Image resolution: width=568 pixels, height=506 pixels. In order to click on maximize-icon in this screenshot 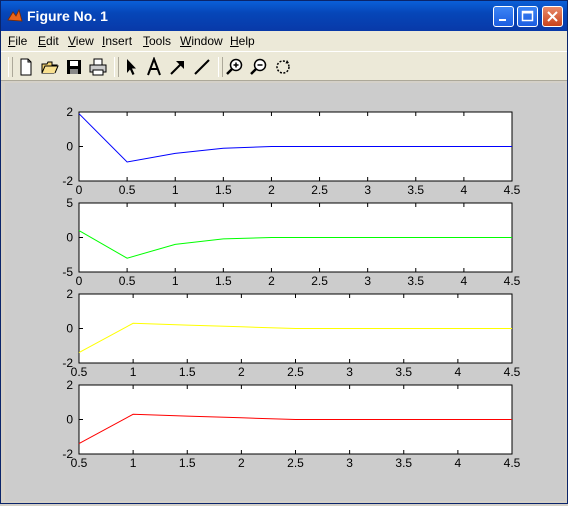, I will do `click(527, 16)`.